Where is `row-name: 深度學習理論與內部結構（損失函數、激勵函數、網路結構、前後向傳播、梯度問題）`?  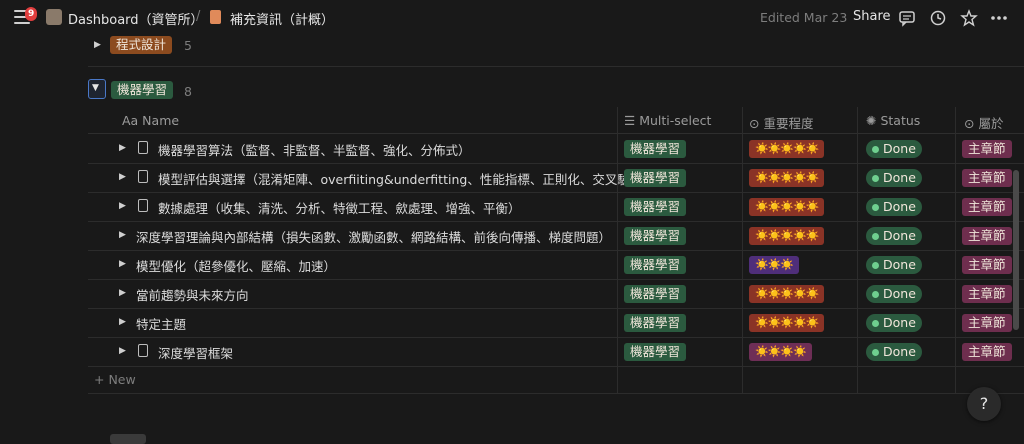 row-name: 深度學習理論與內部結構（損失函數、激勵函數、網路結構、前後向傳播、梯度問題） is located at coordinates (376, 236).